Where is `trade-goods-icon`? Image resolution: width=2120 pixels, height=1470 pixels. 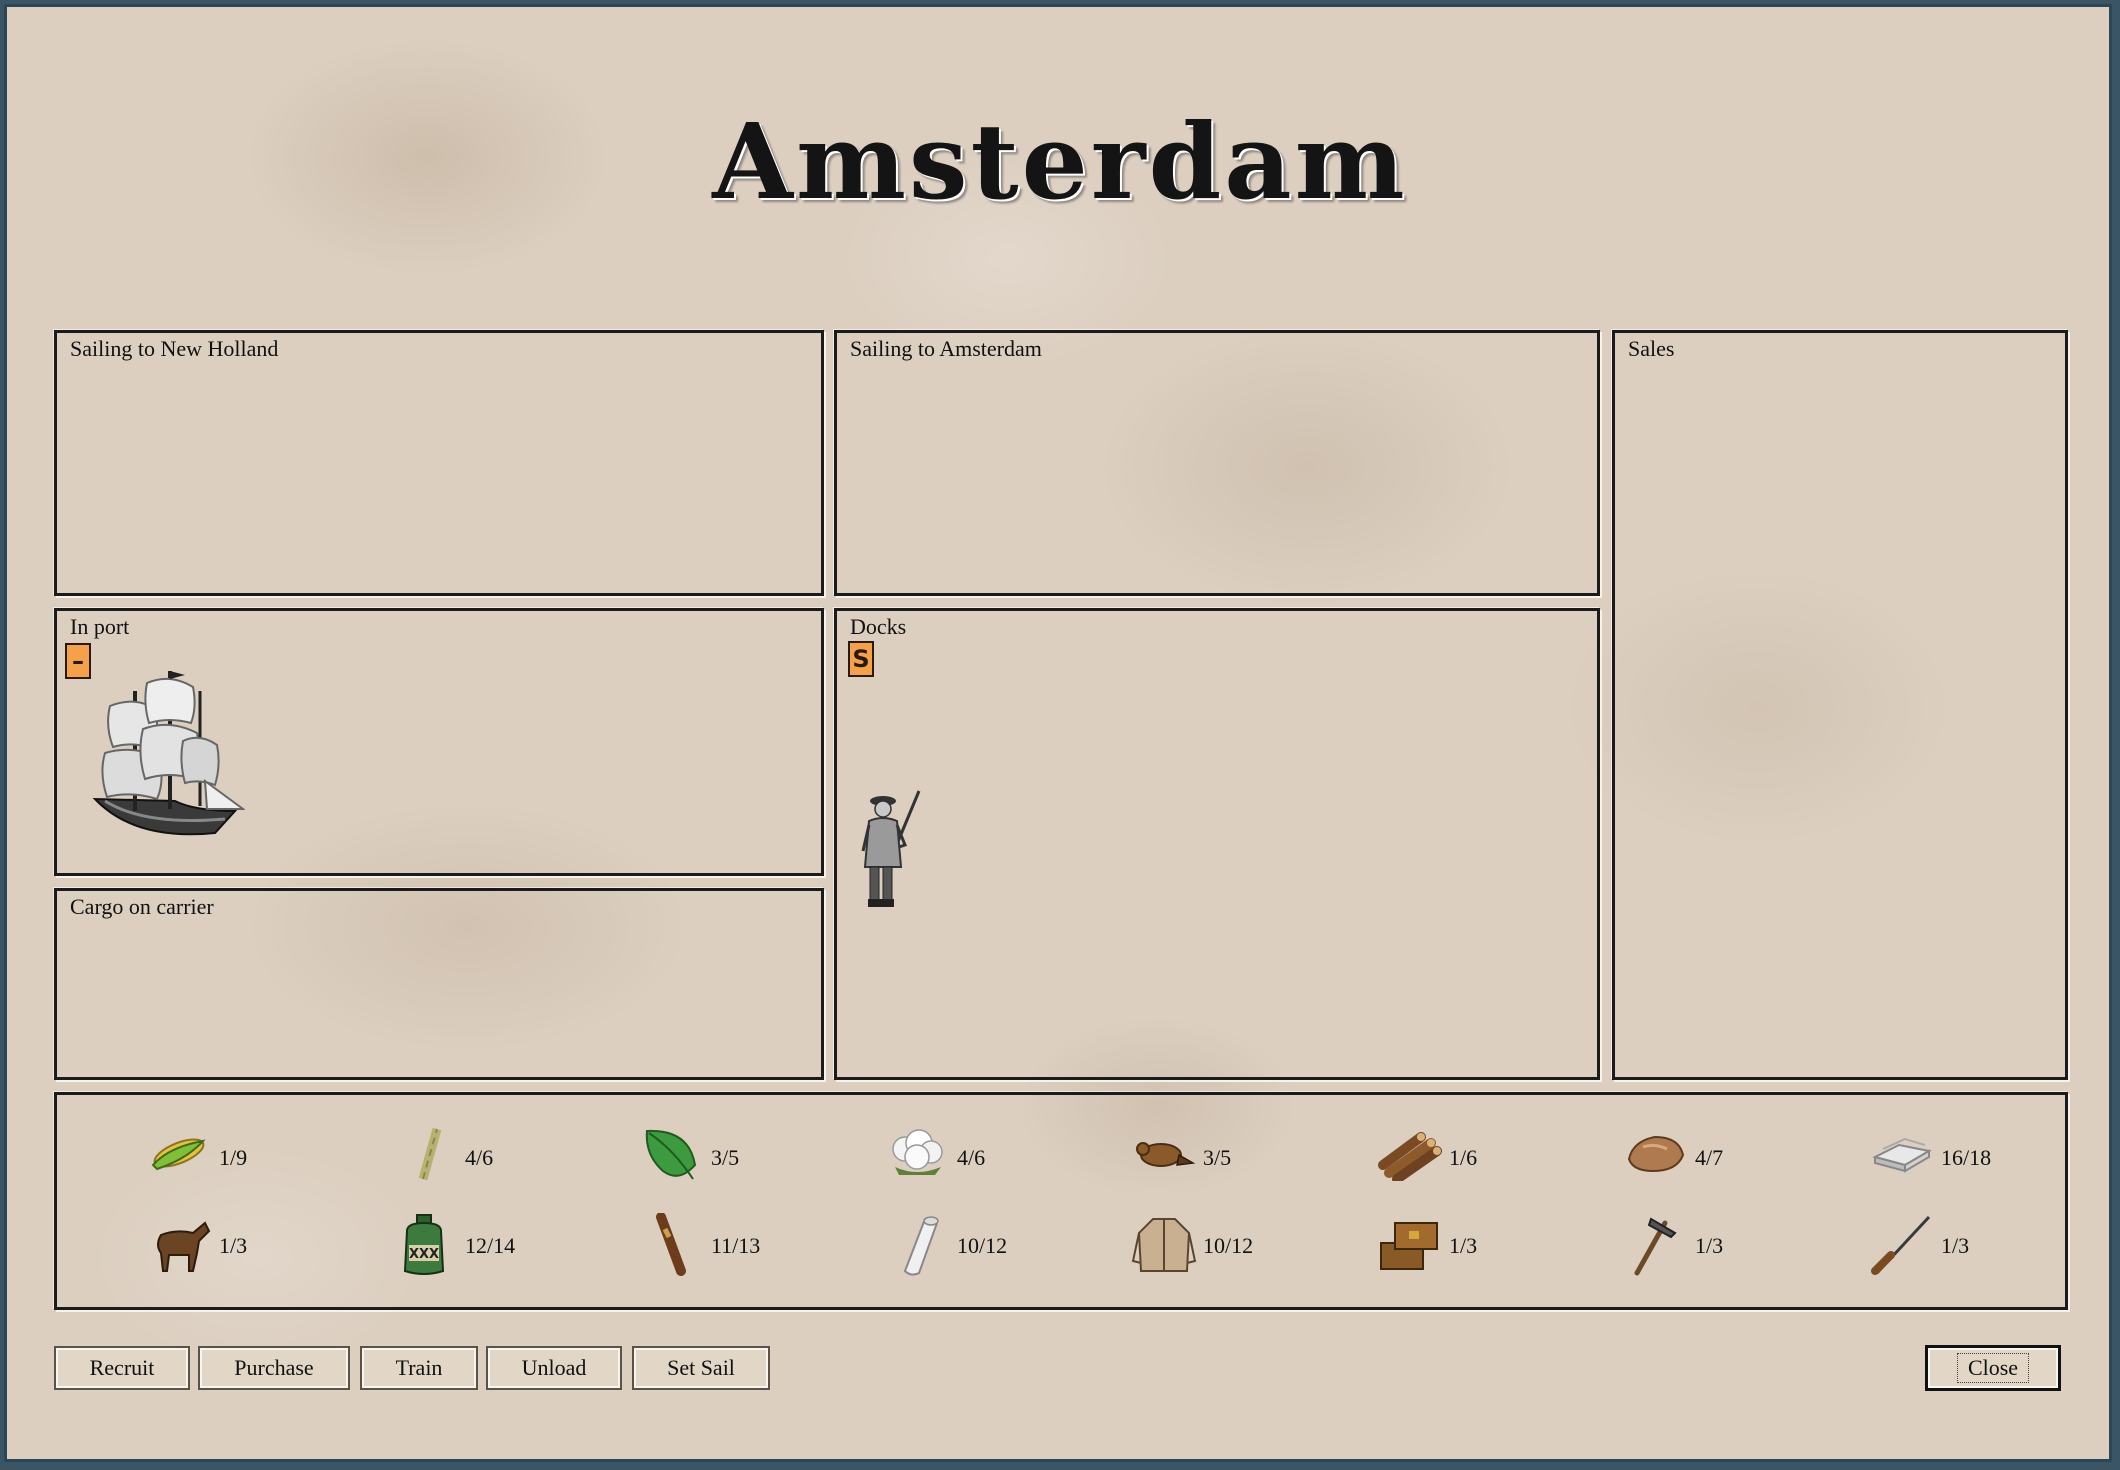 trade-goods-icon is located at coordinates (1409, 1246).